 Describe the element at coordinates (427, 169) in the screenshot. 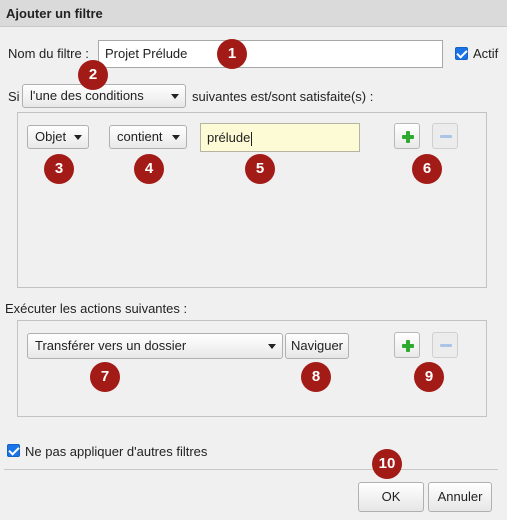

I see `callout-6: 6` at that location.